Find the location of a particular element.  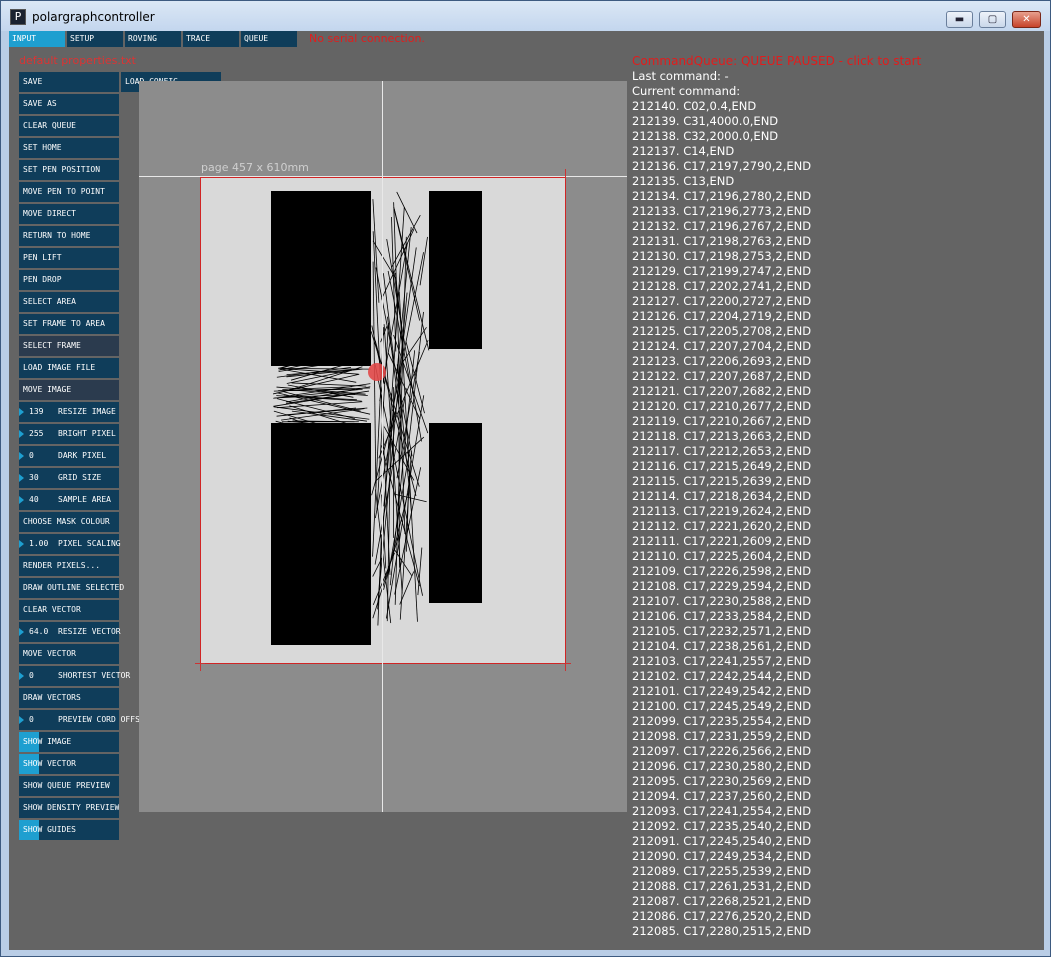

queue-item: 212089. C17,2255,2539,2,END is located at coordinates (722, 871).